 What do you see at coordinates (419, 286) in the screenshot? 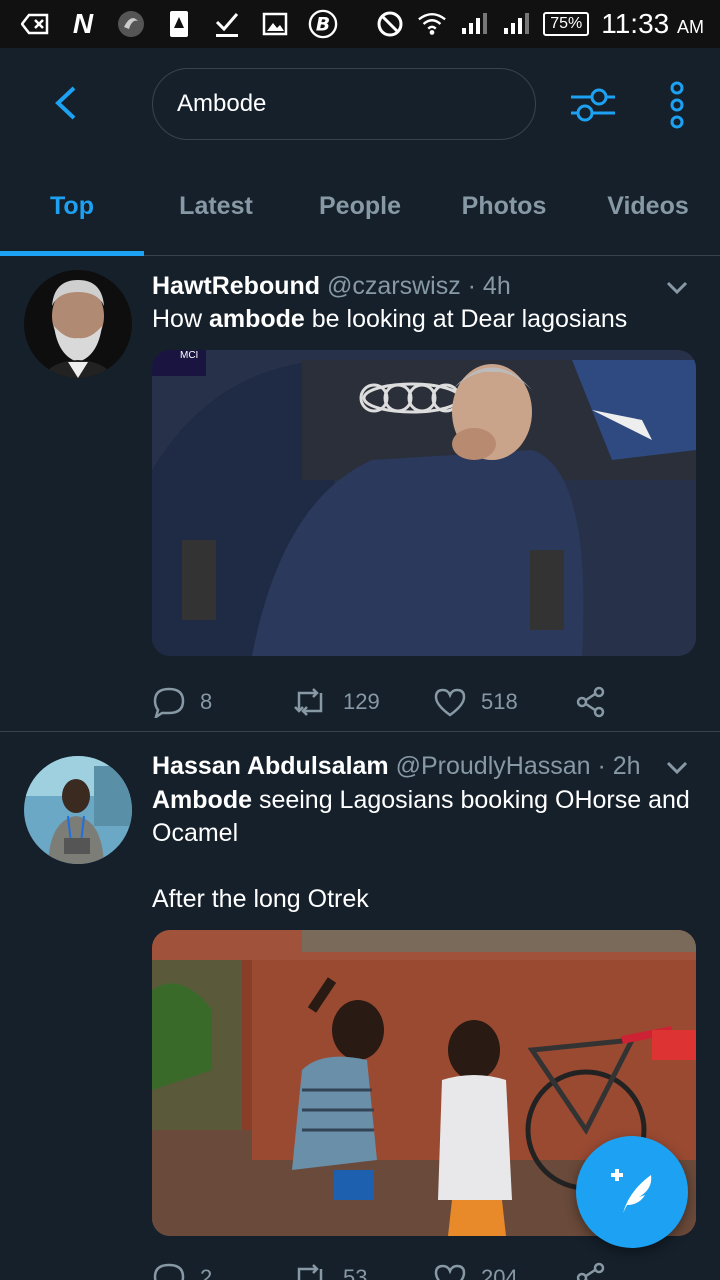
I see `author-handle-time: @czarswisz · 4h` at bounding box center [419, 286].